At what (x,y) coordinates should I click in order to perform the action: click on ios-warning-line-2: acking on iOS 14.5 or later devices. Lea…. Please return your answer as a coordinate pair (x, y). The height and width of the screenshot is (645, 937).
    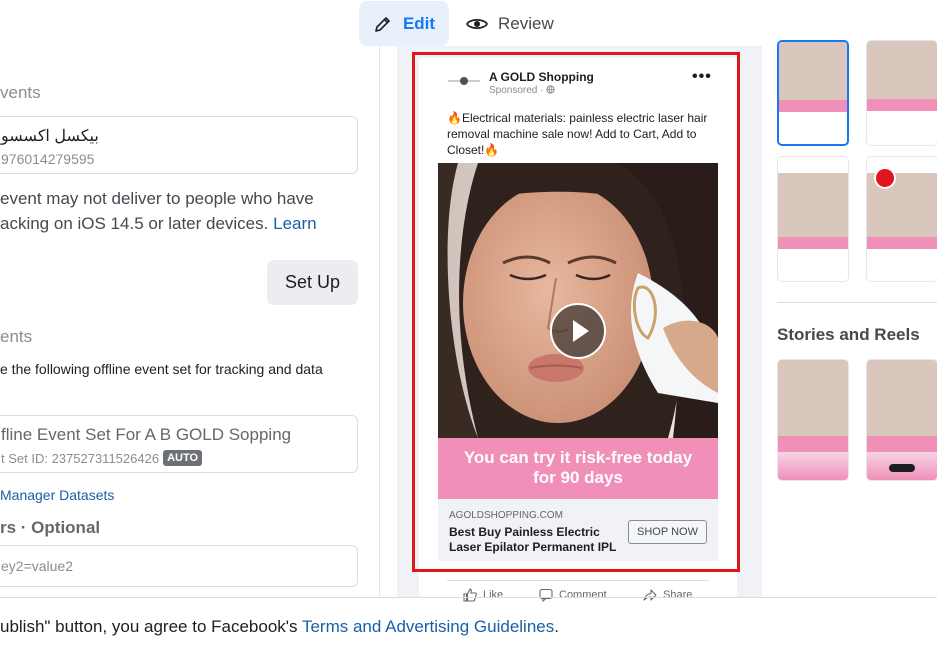
    Looking at the image, I should click on (158, 224).